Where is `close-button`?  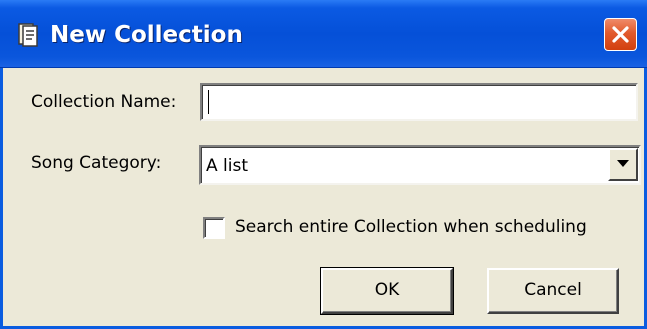
close-button is located at coordinates (620, 34).